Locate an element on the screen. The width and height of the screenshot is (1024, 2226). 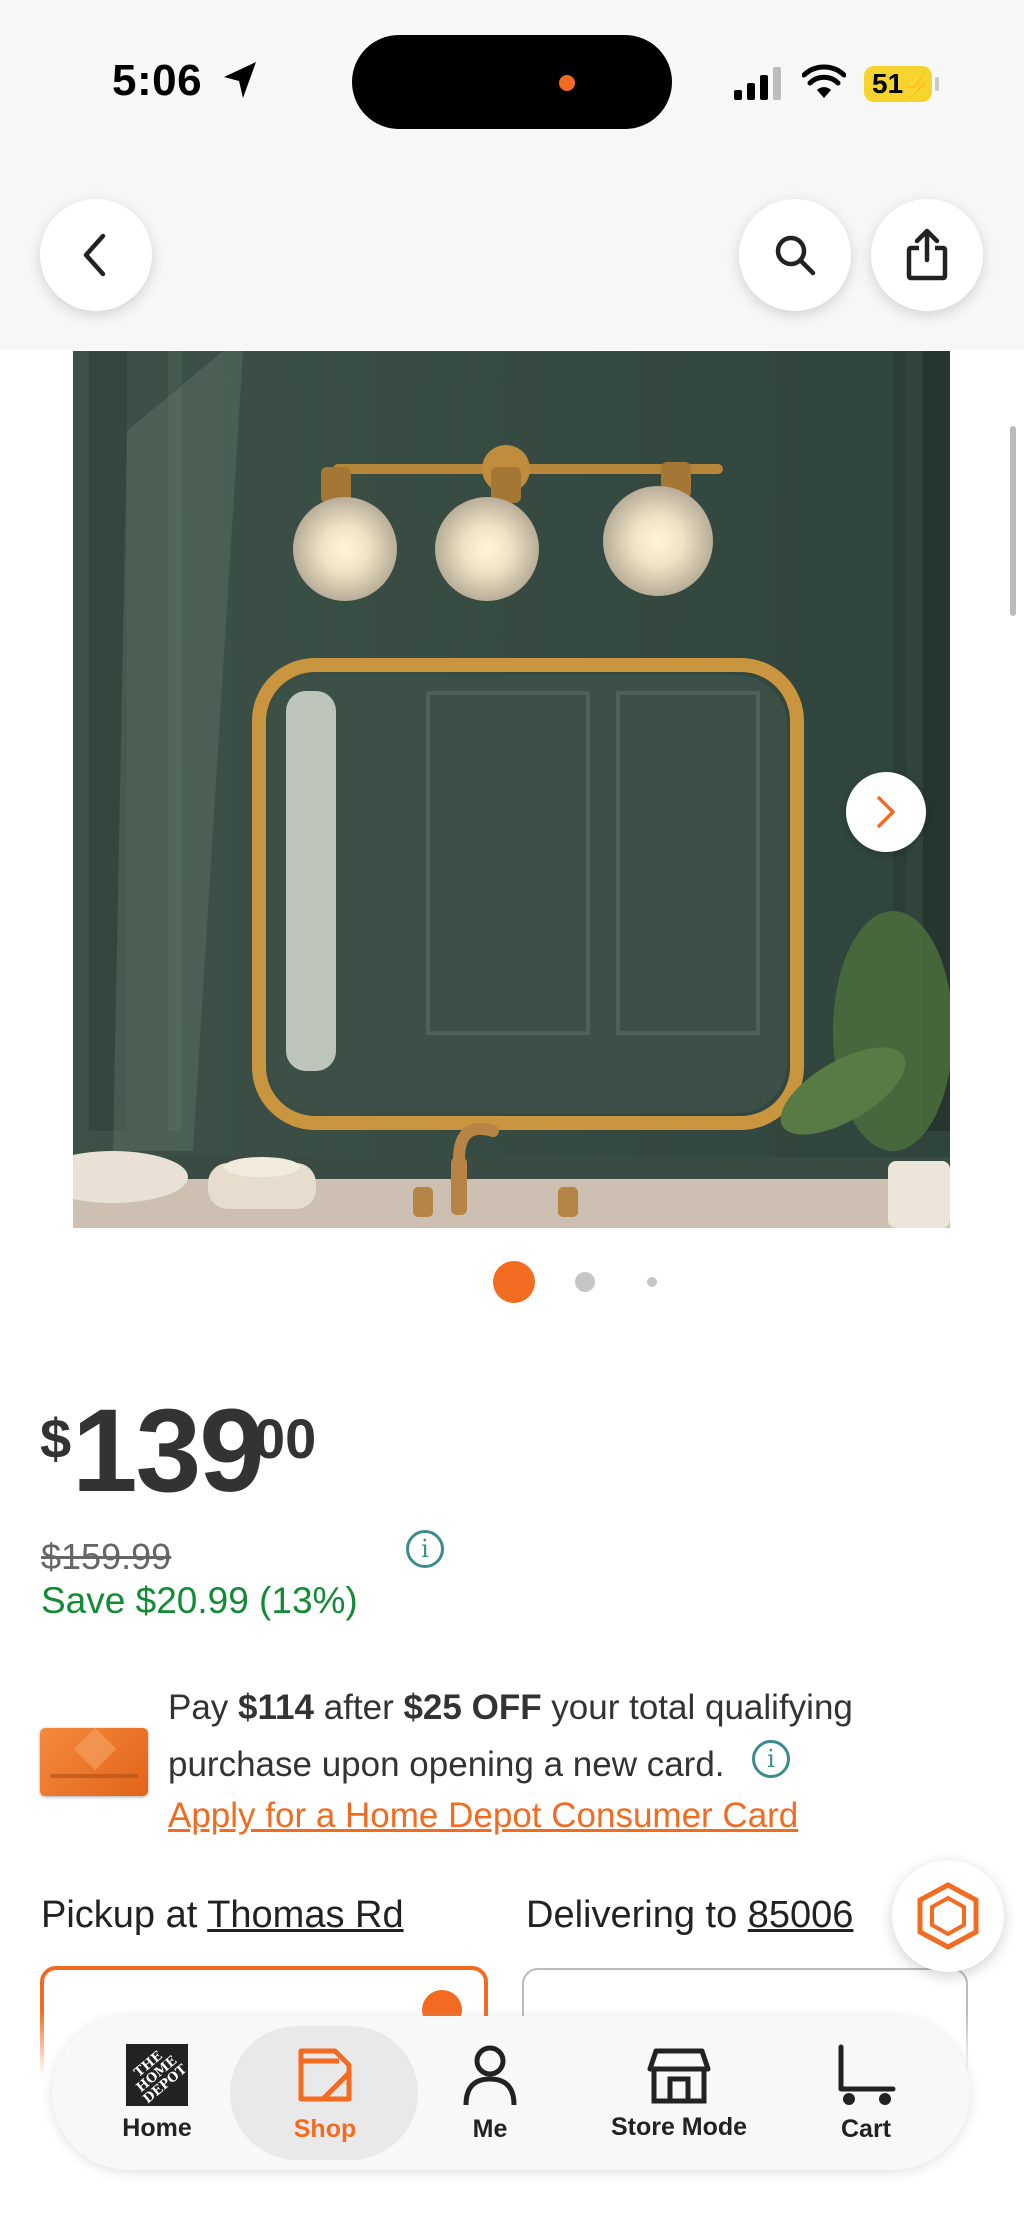
tab-label: Store Mode is located at coordinates (679, 2126).